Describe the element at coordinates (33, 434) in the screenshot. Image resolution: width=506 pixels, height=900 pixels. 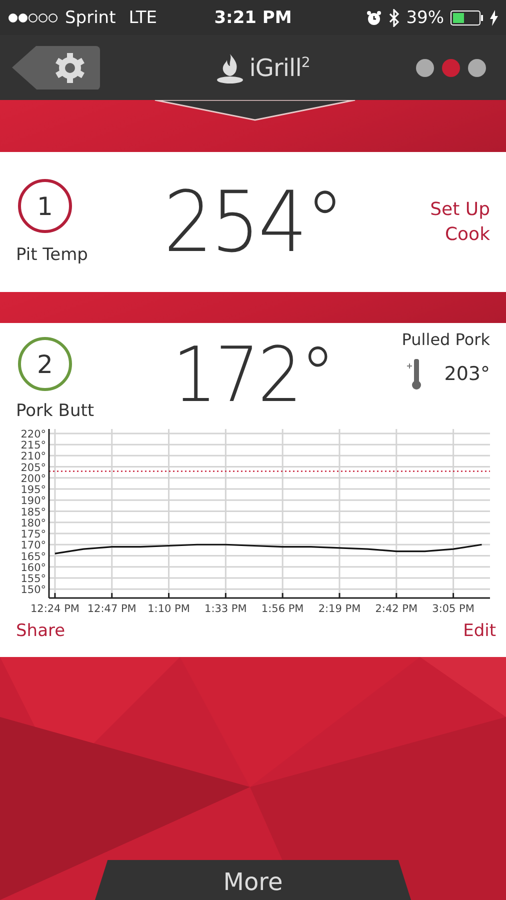
I see `y-axis-label: 220°` at that location.